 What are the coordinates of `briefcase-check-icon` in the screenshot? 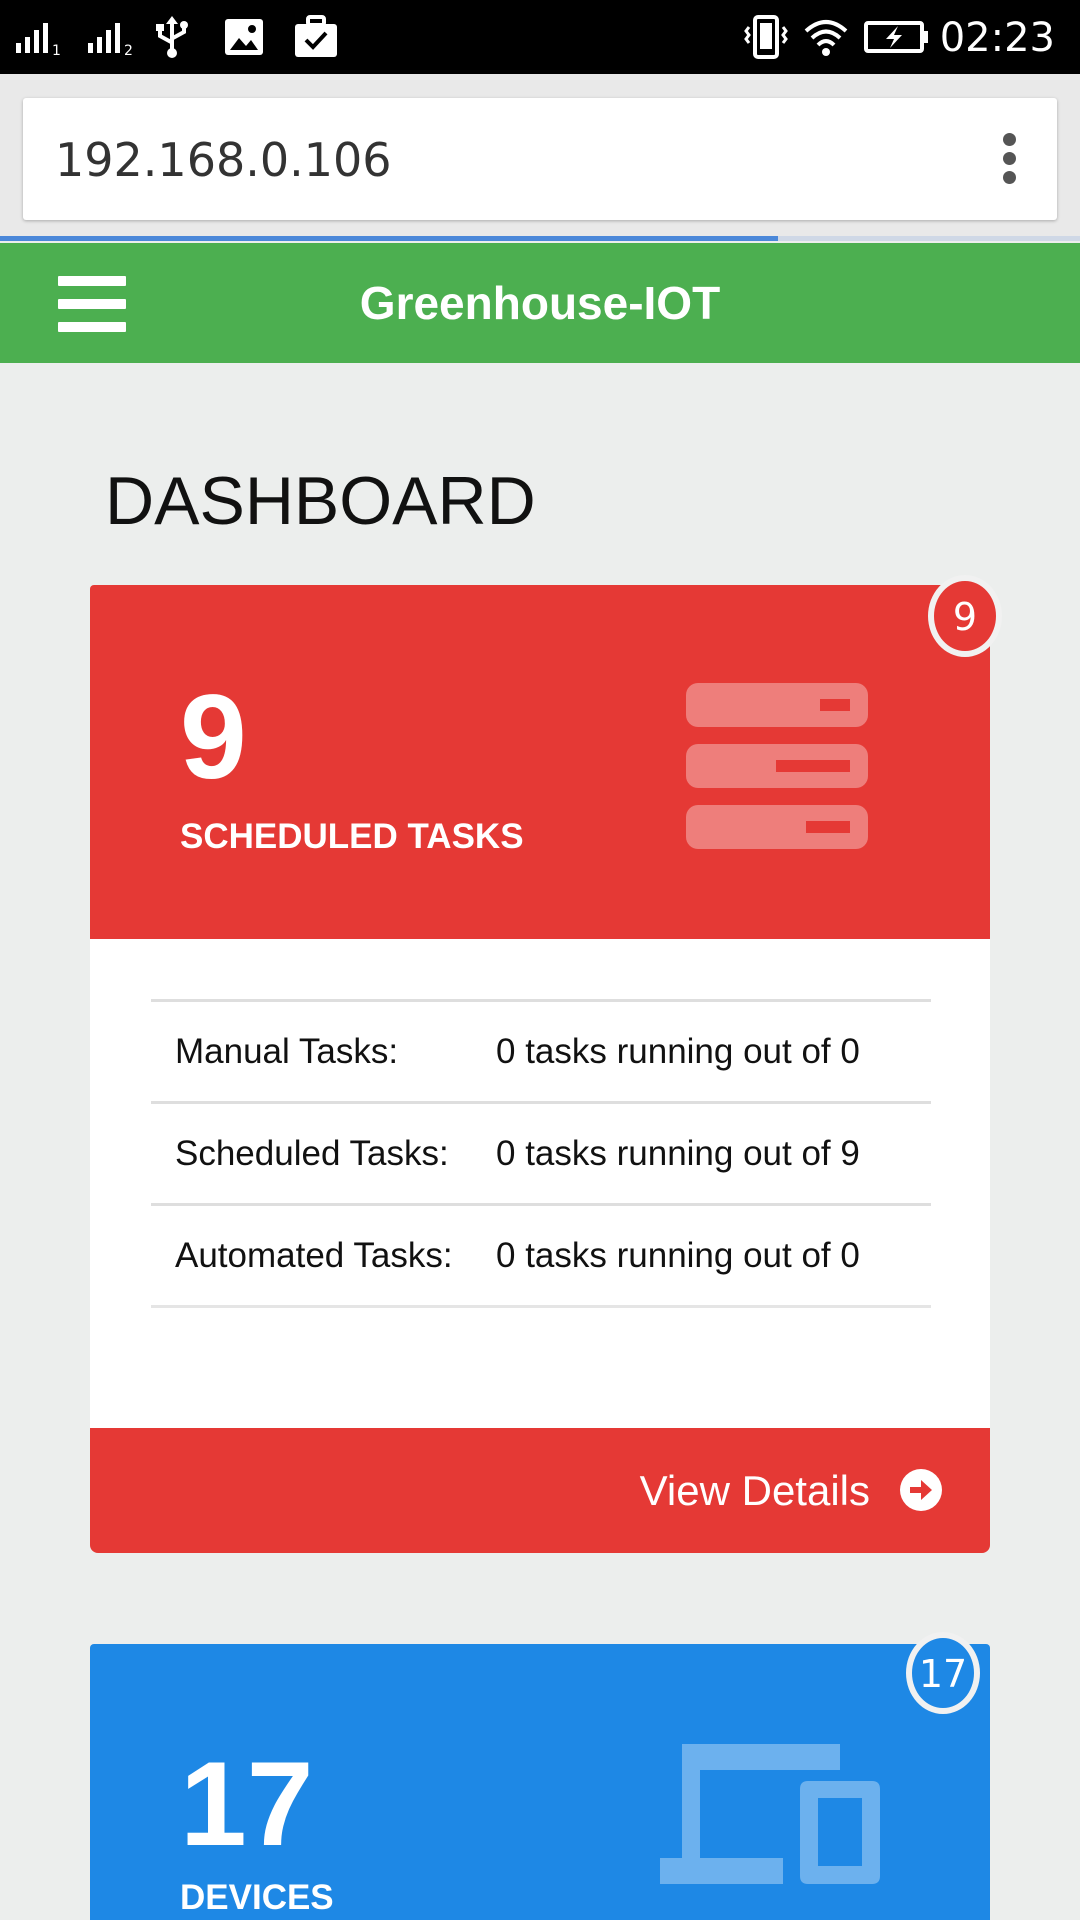 It's located at (316, 37).